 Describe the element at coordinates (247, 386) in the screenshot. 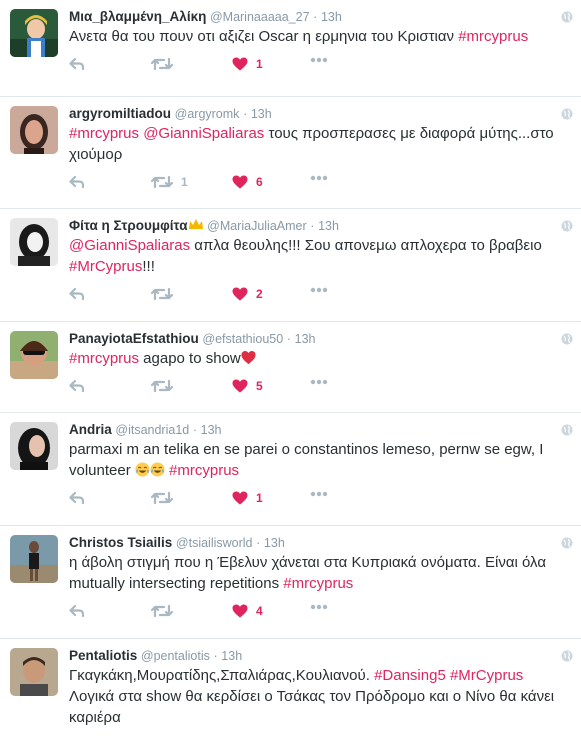

I see `like-button: 5` at that location.